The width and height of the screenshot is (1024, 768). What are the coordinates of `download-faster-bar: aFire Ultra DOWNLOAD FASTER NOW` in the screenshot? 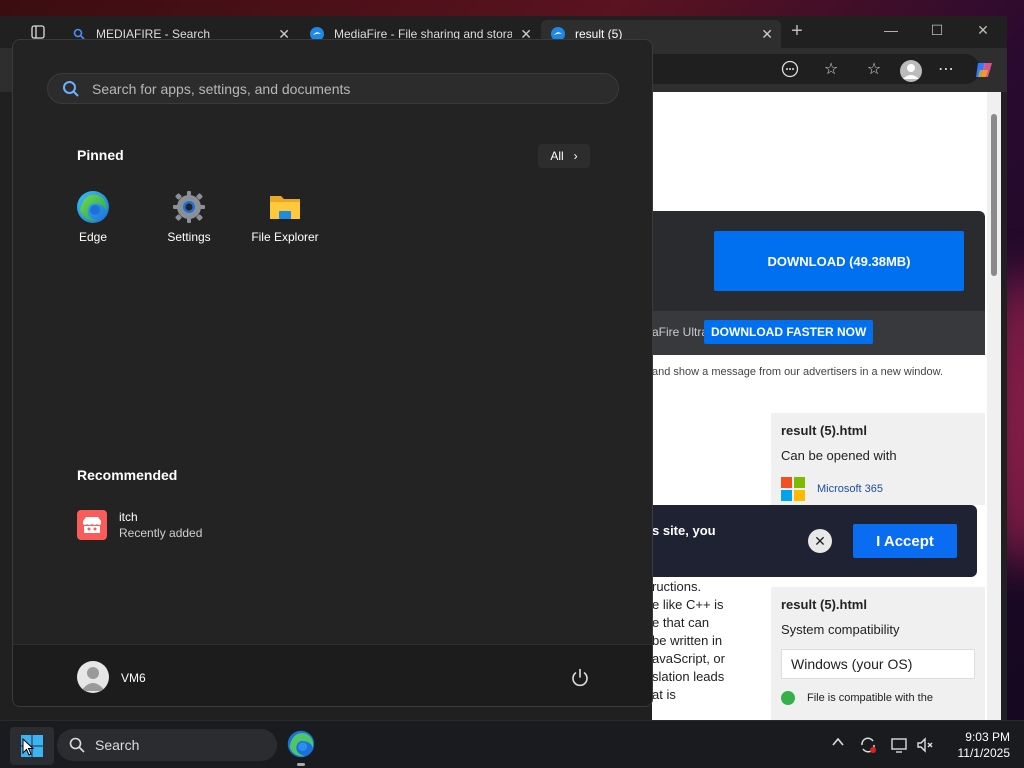 It's located at (818, 333).